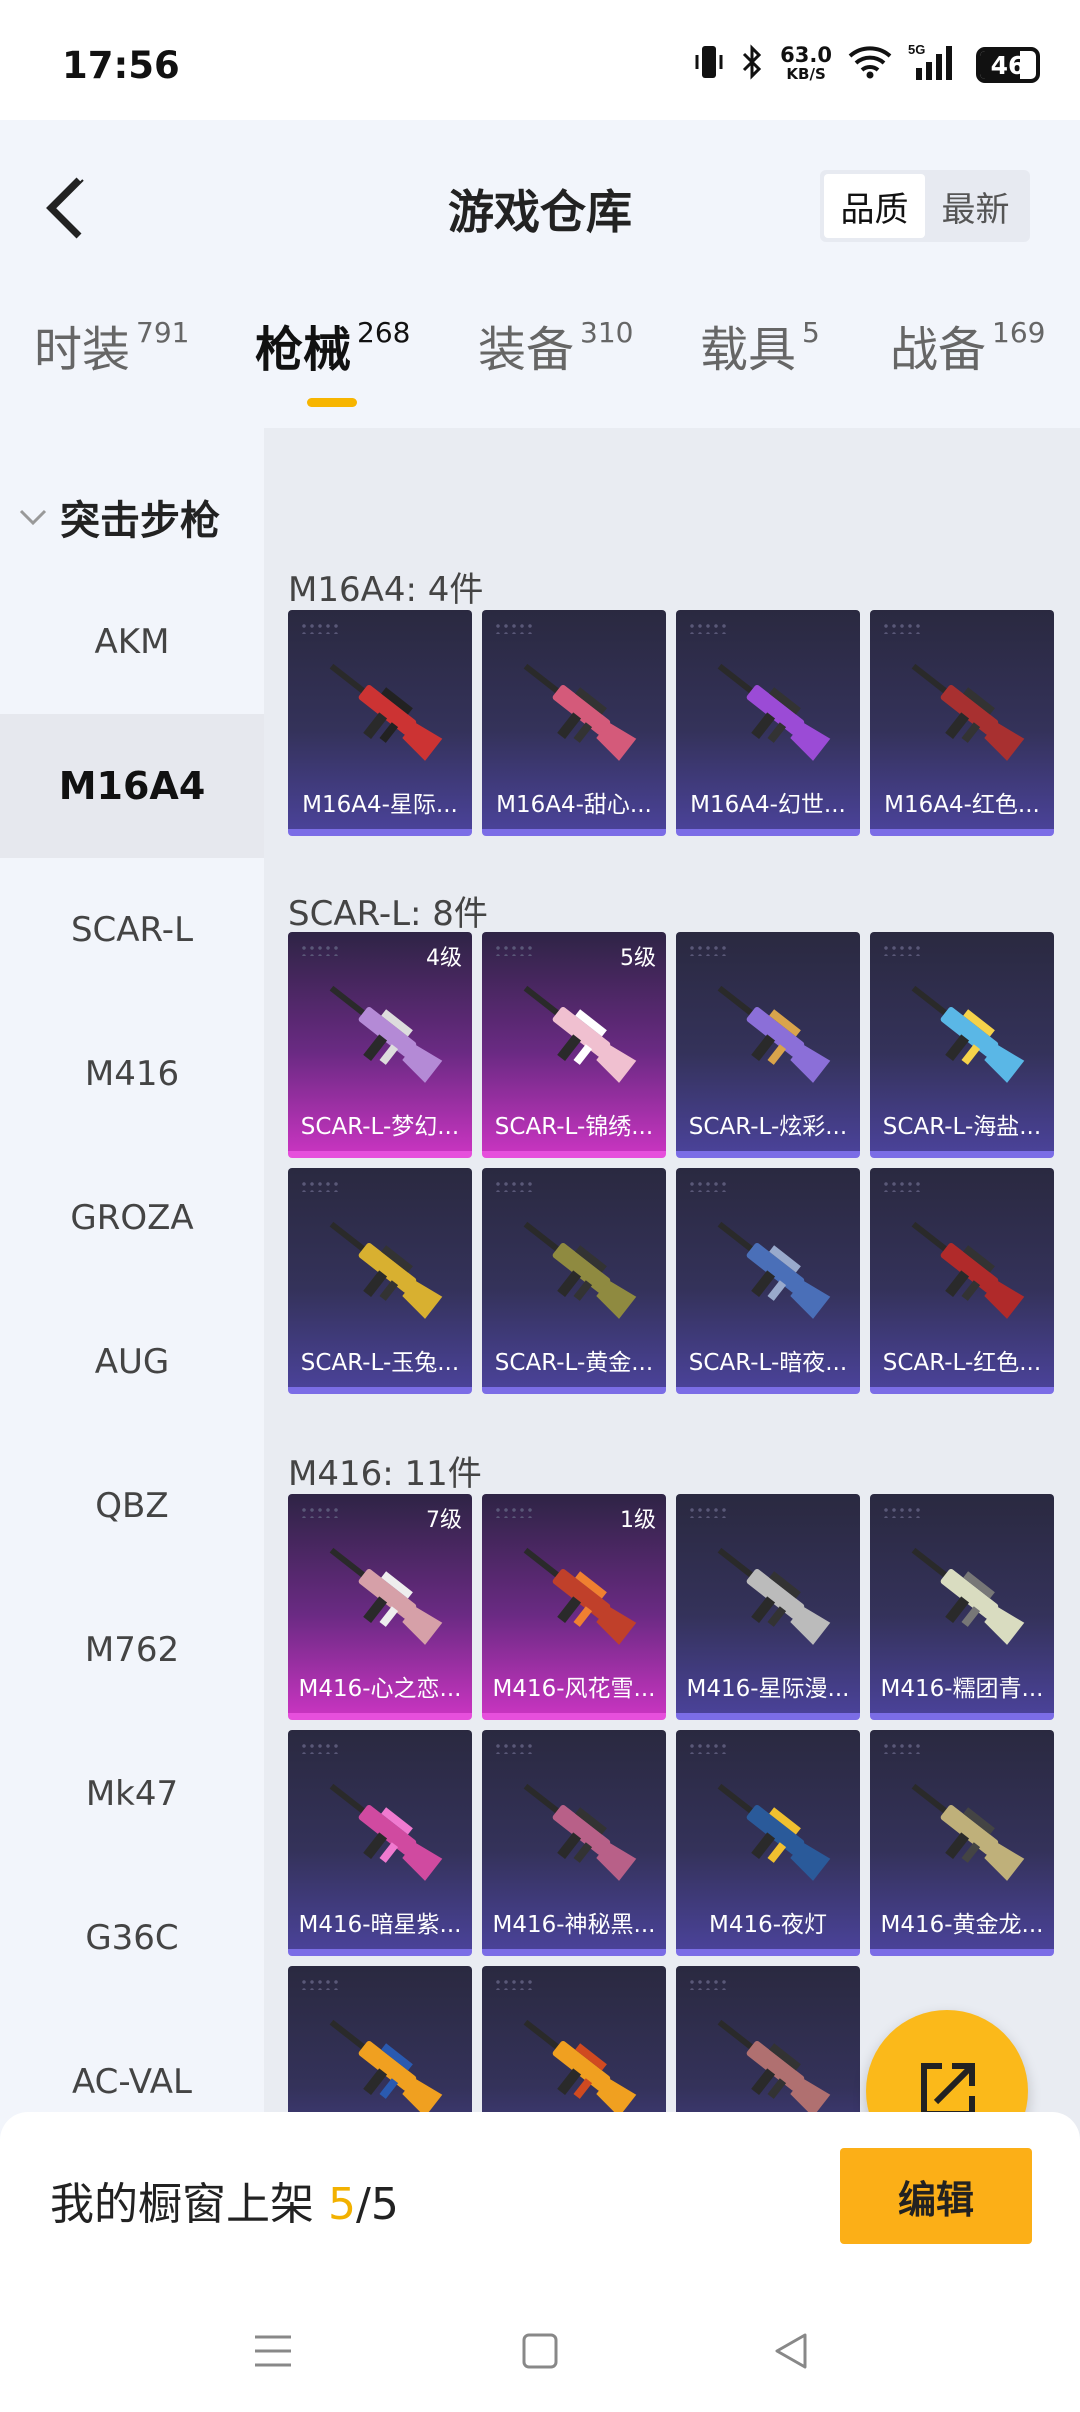  I want to click on sidebar-item-m16a4: M16A4, so click(132, 786).